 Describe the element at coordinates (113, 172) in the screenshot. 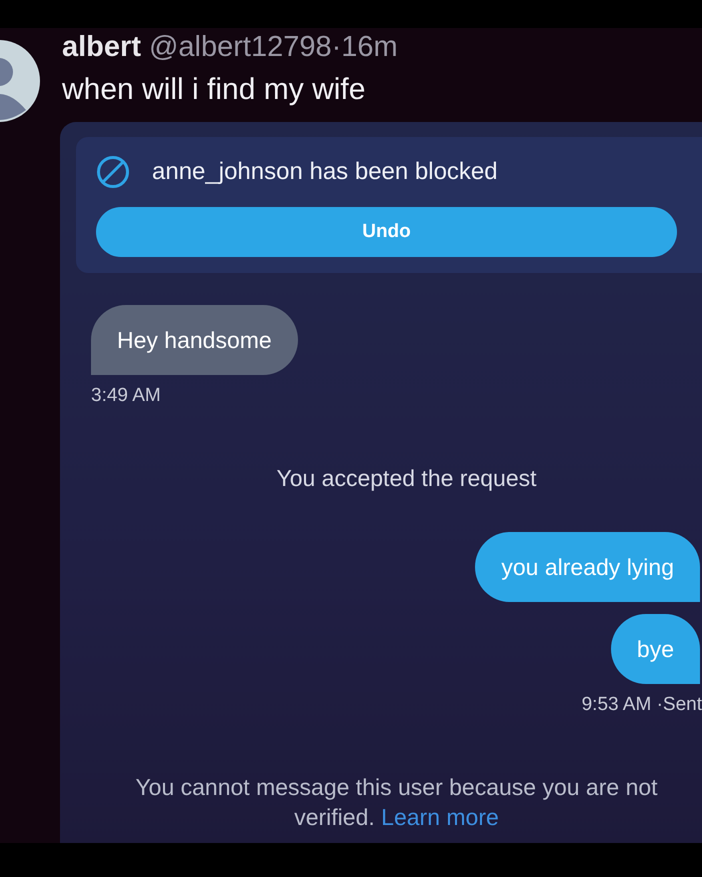

I see `blocked-icon` at that location.